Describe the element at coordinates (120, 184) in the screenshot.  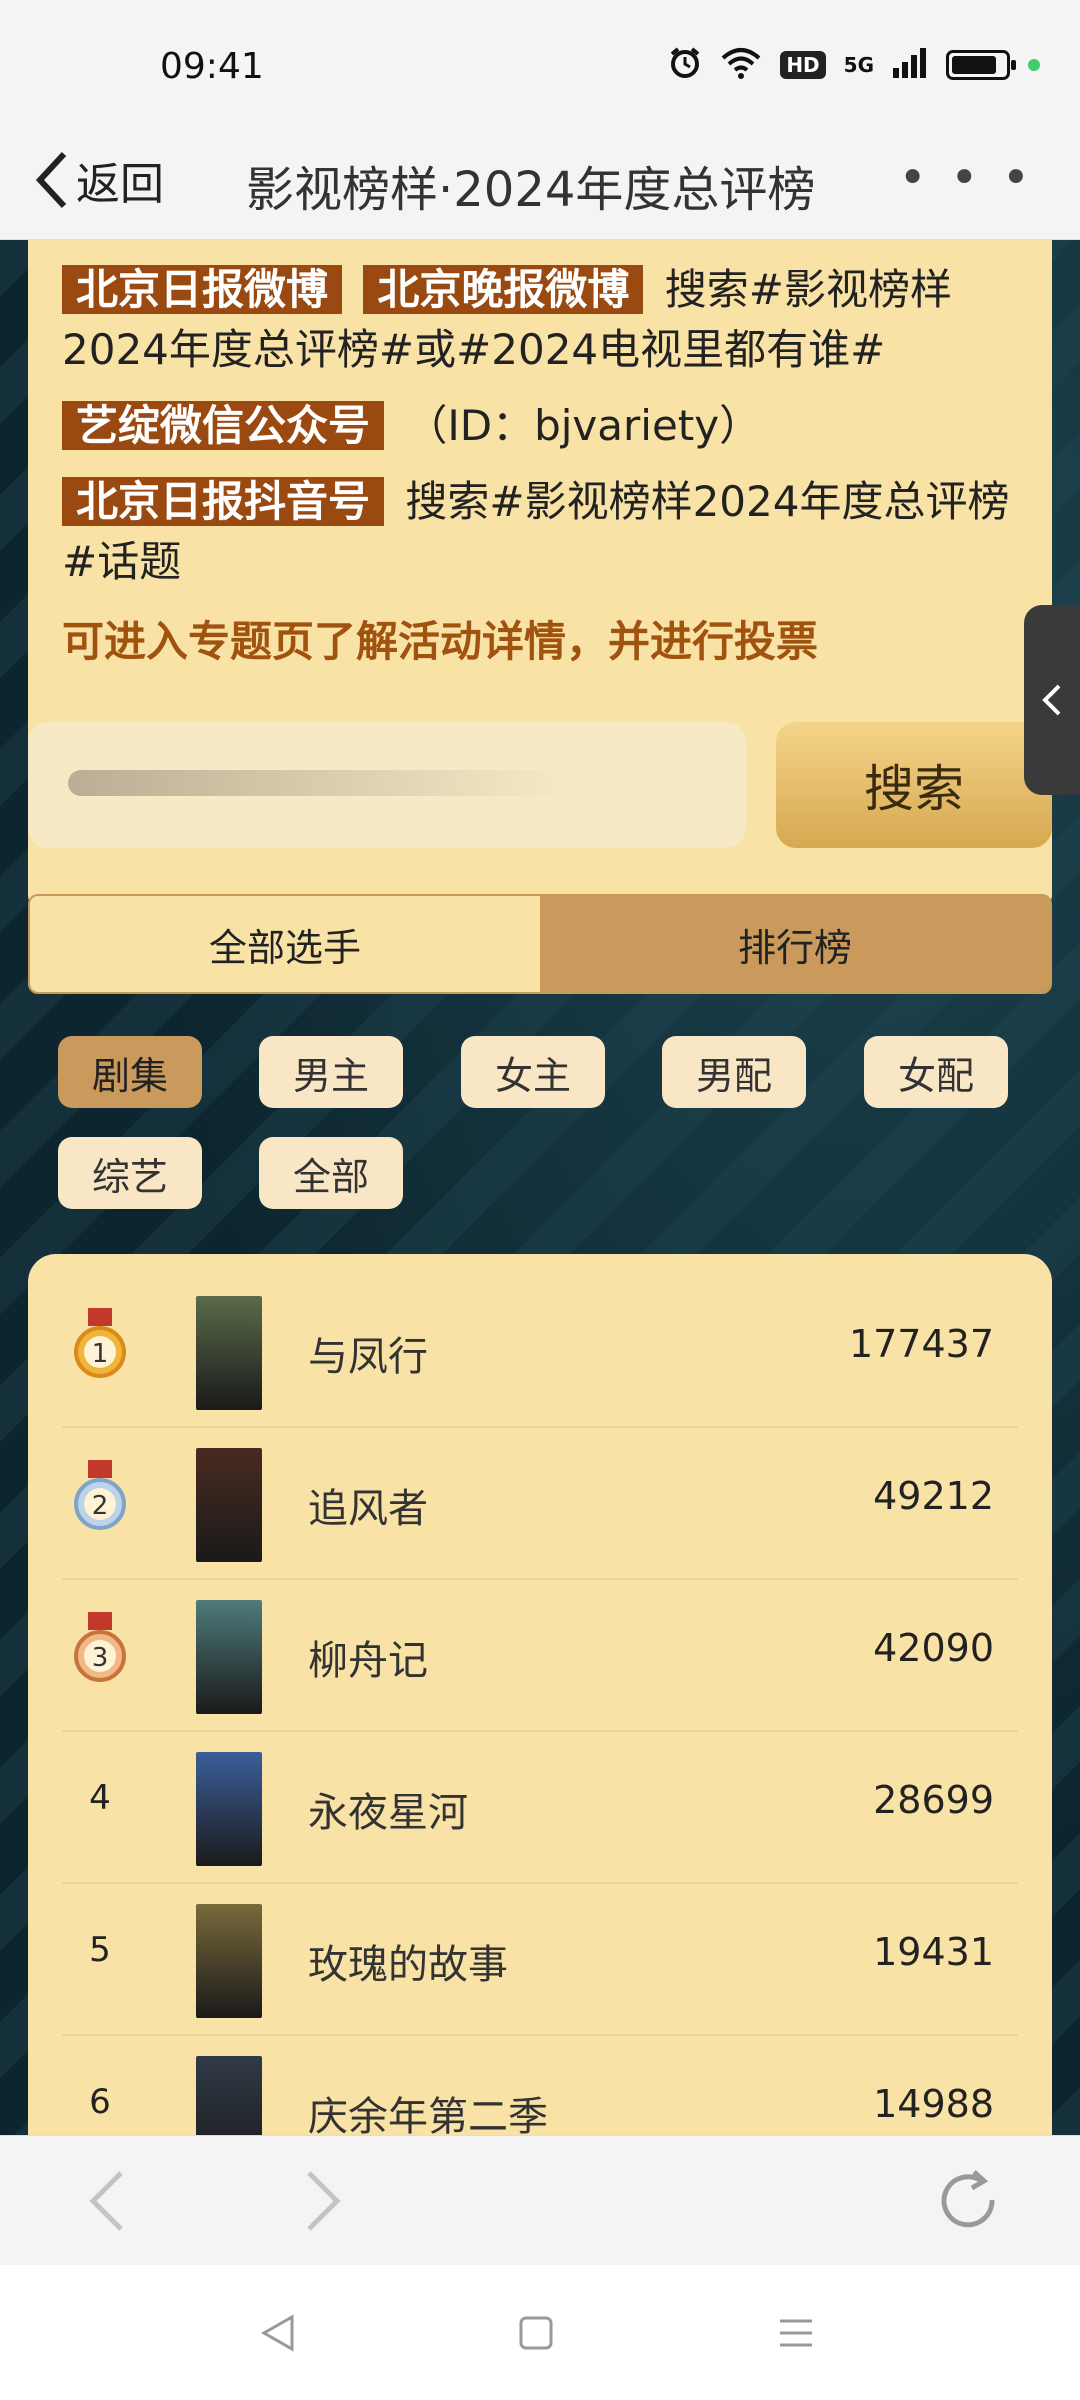
I see `back-label: 返回` at that location.